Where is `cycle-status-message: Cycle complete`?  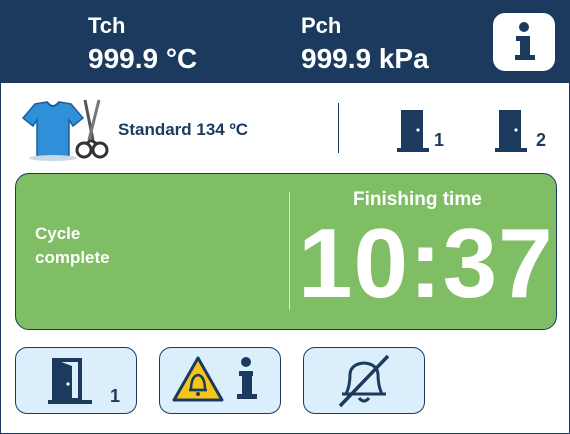 cycle-status-message: Cycle complete is located at coordinates (72, 246).